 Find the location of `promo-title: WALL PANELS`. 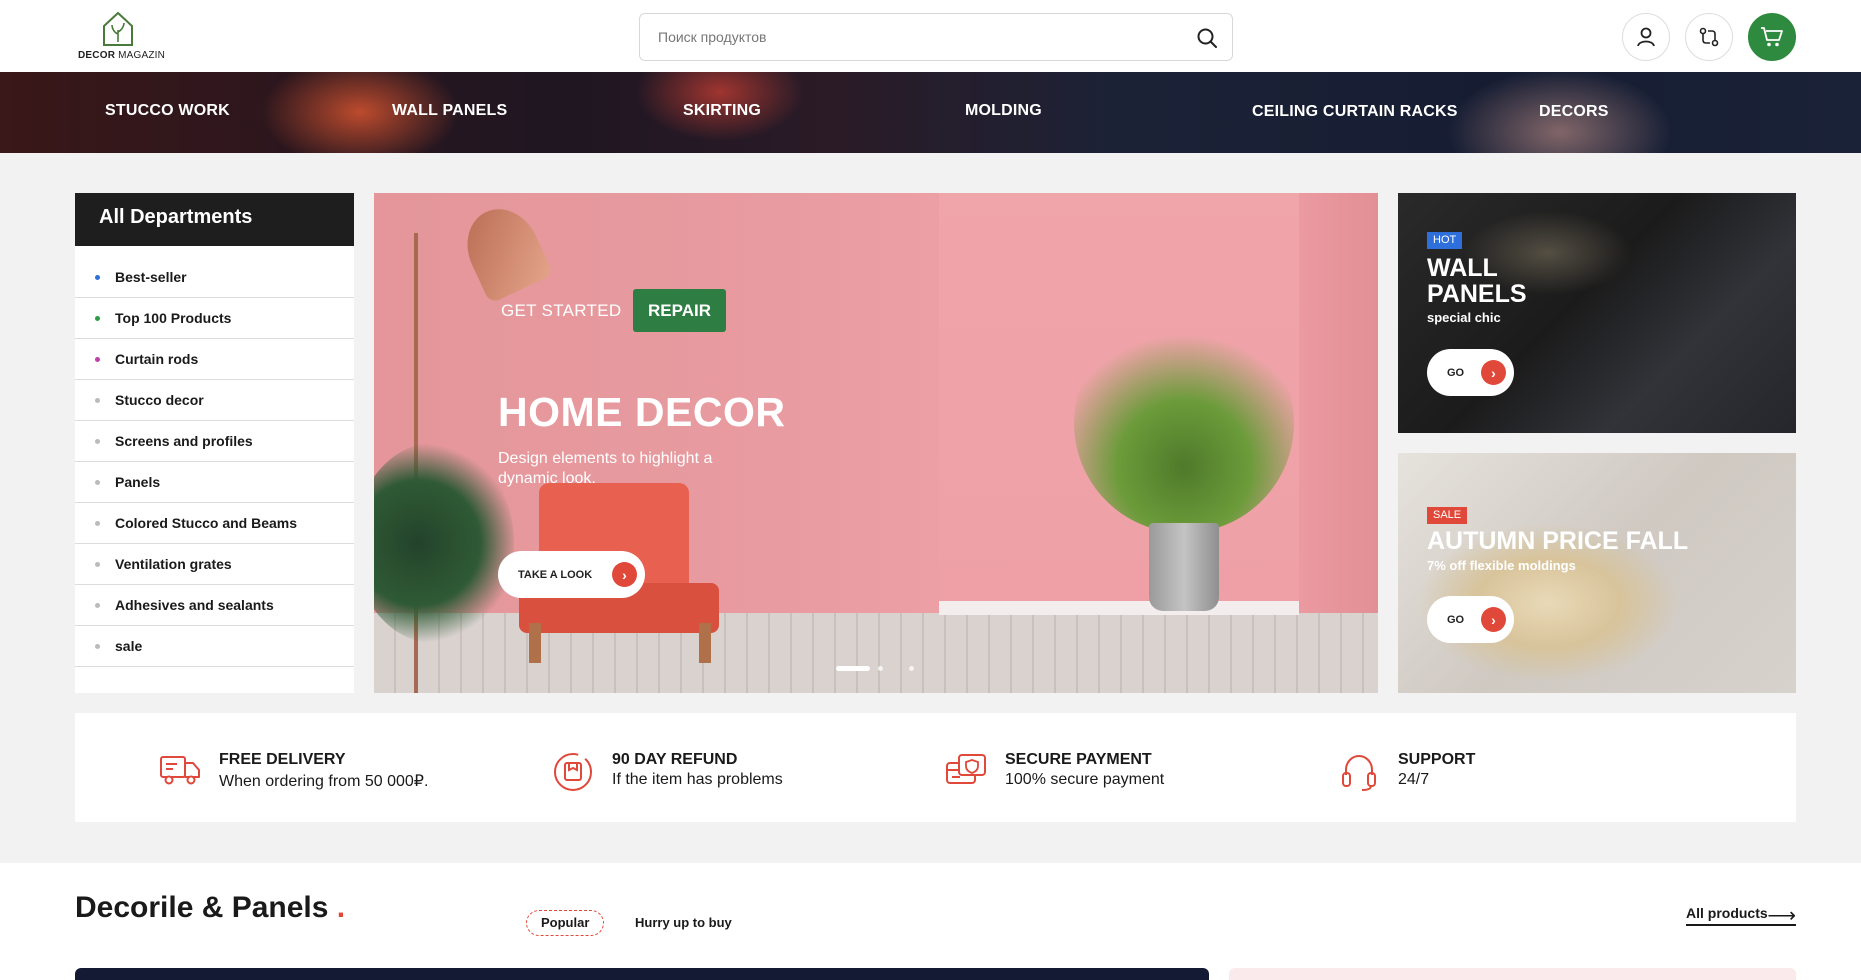

promo-title: WALL PANELS is located at coordinates (1477, 281).